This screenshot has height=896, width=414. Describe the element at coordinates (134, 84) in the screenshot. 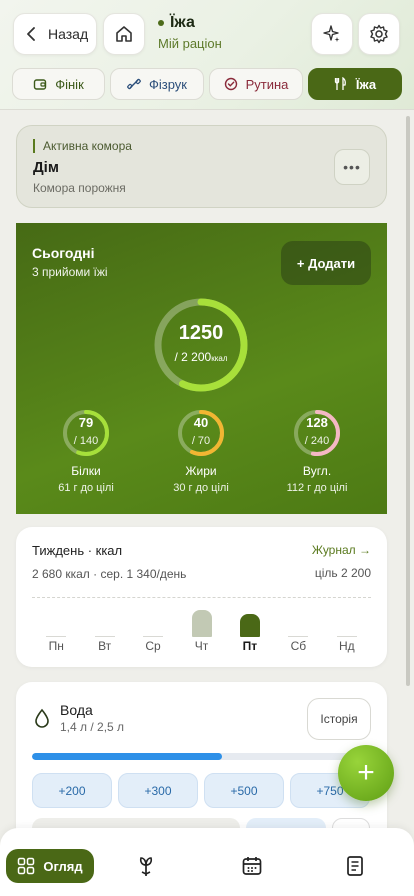

I see `dumbbell-icon` at that location.